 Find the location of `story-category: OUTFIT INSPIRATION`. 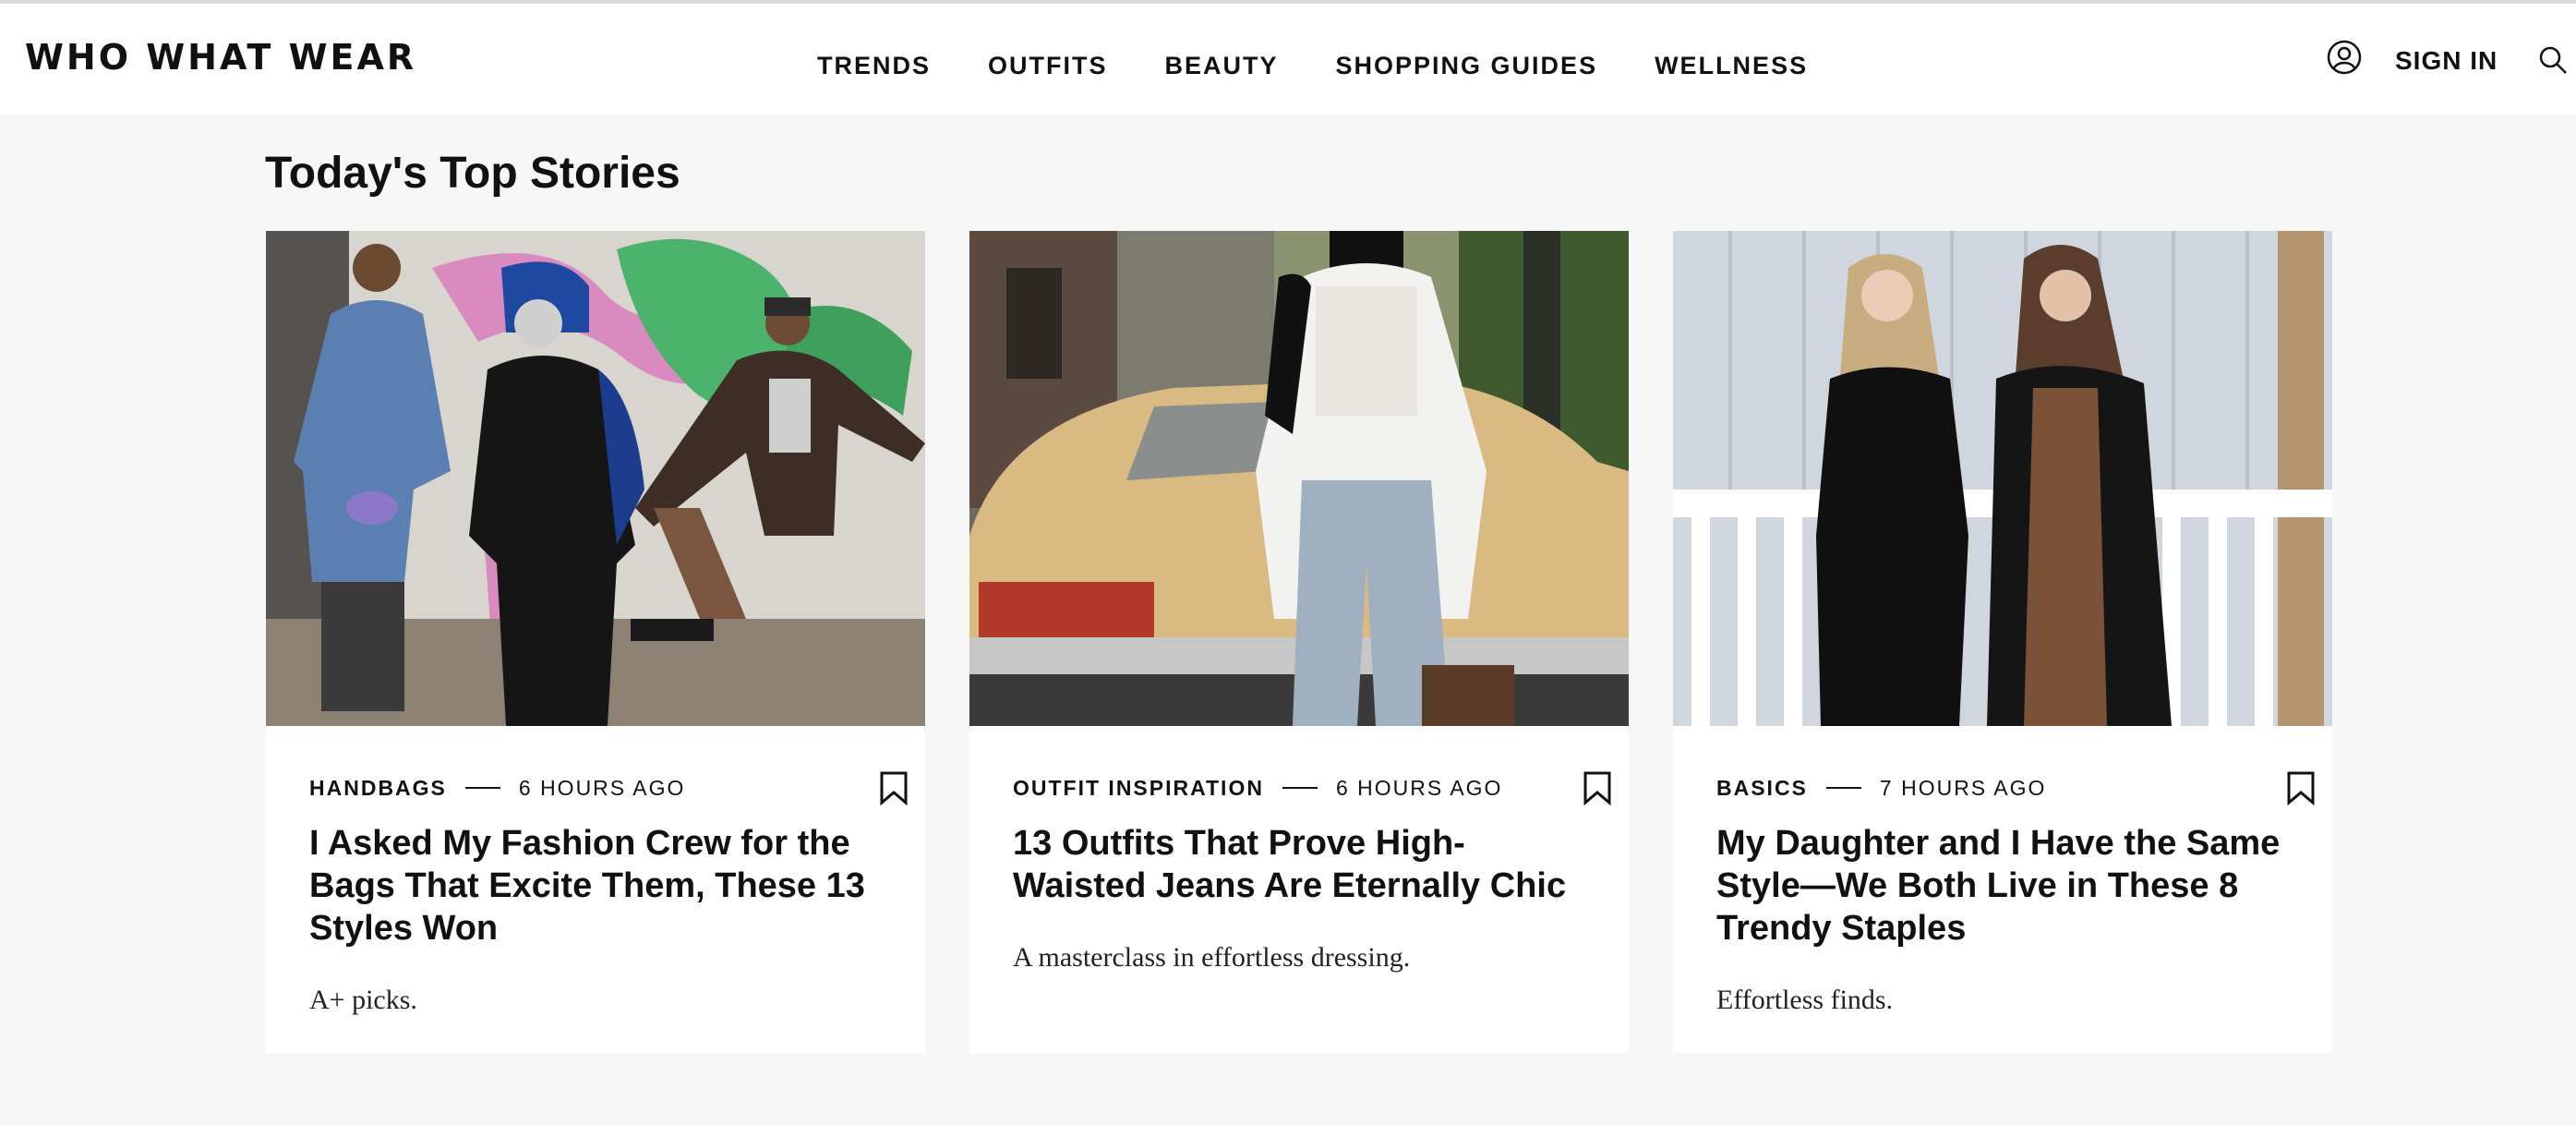

story-category: OUTFIT INSPIRATION is located at coordinates (1138, 789).